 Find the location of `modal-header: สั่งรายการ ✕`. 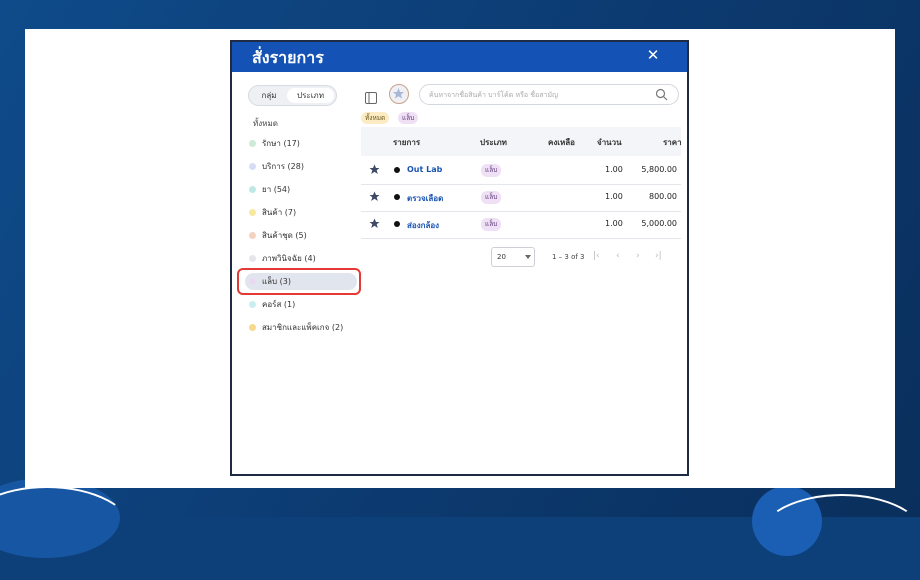

modal-header: สั่งรายการ ✕ is located at coordinates (459, 57).